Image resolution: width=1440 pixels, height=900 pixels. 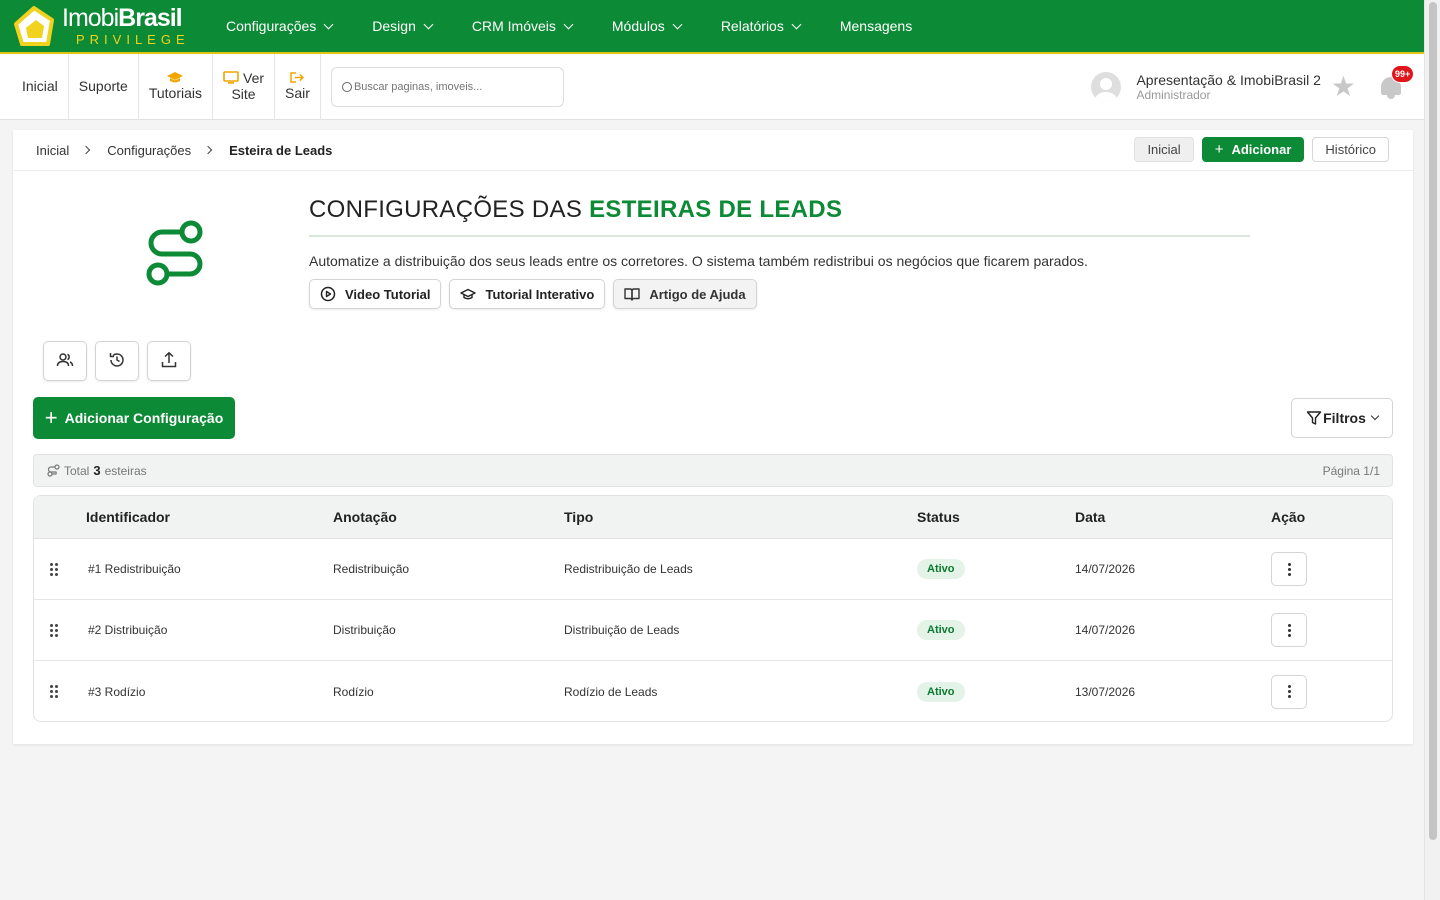 What do you see at coordinates (254, 78) in the screenshot?
I see `toolbar-label: Ver` at bounding box center [254, 78].